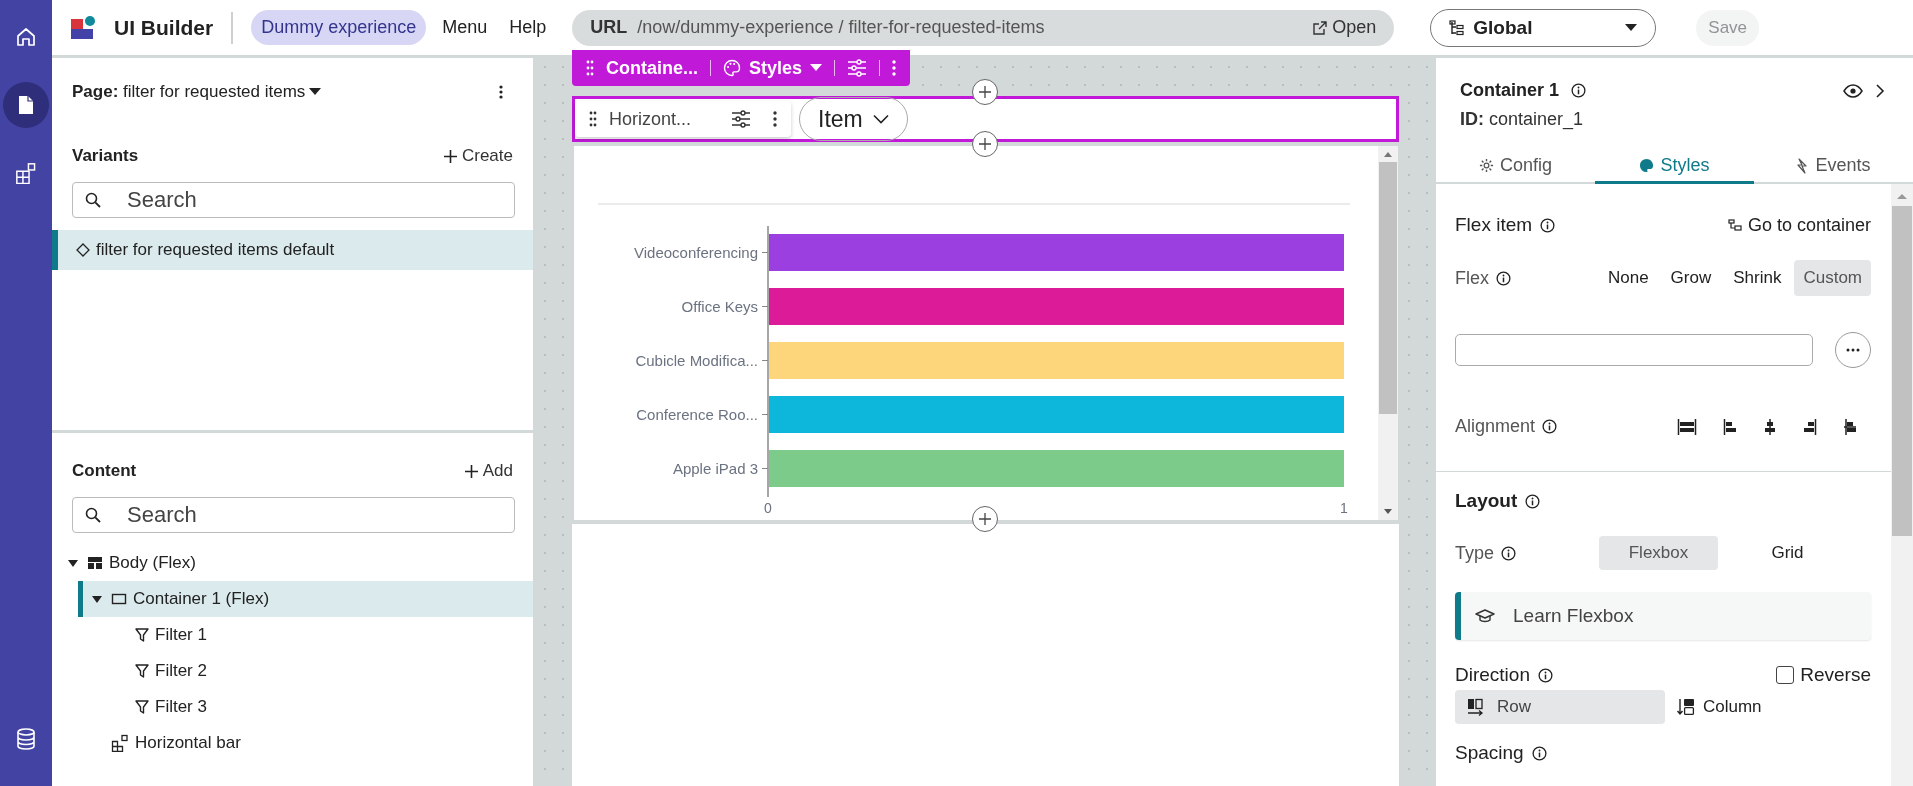 The width and height of the screenshot is (1913, 786). Describe the element at coordinates (1787, 553) in the screenshot. I see `layout-type-option: Grid` at that location.